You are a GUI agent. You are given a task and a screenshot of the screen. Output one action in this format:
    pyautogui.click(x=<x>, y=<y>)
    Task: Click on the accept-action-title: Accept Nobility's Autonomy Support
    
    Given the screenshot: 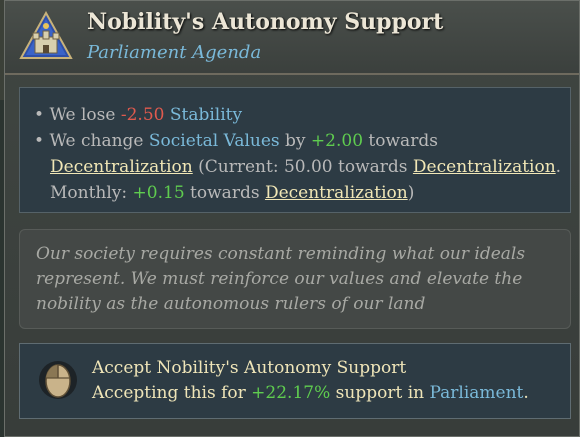 What is the action you would take?
    pyautogui.click(x=249, y=368)
    